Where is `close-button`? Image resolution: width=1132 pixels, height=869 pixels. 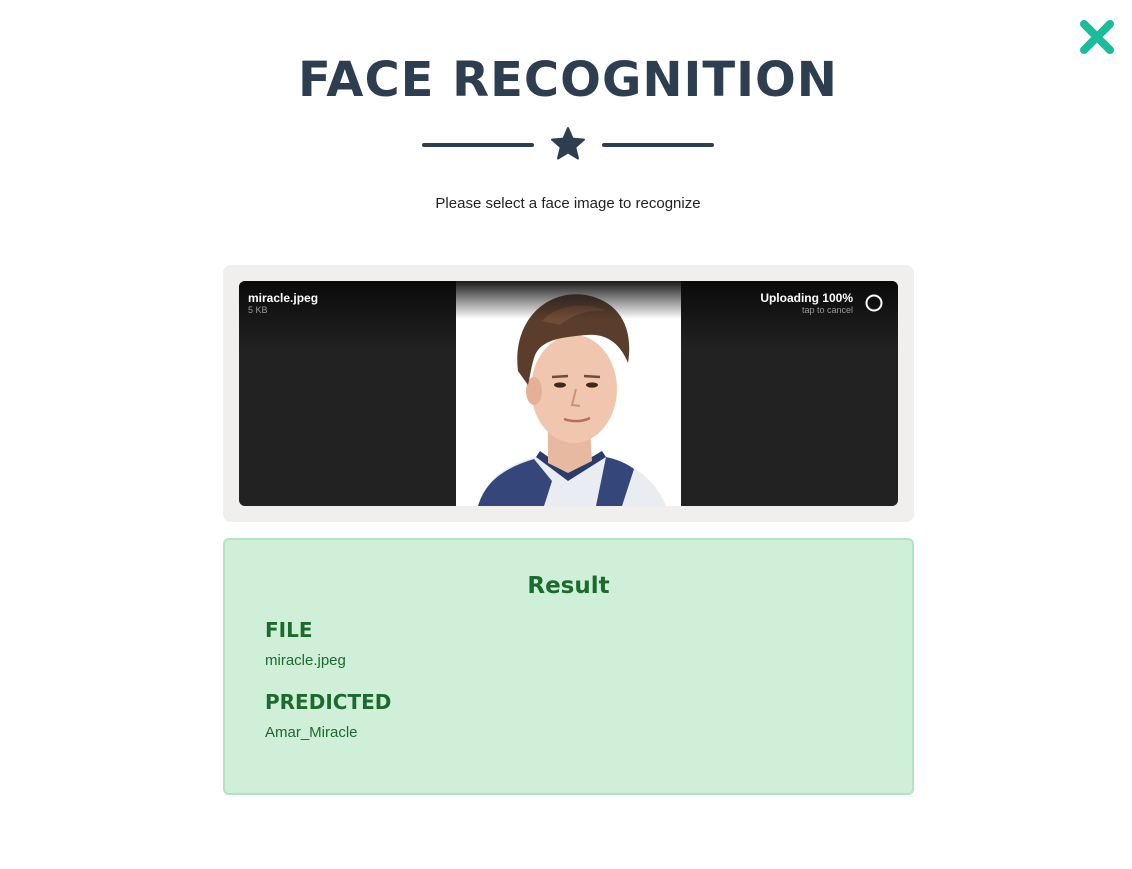
close-button is located at coordinates (1097, 37).